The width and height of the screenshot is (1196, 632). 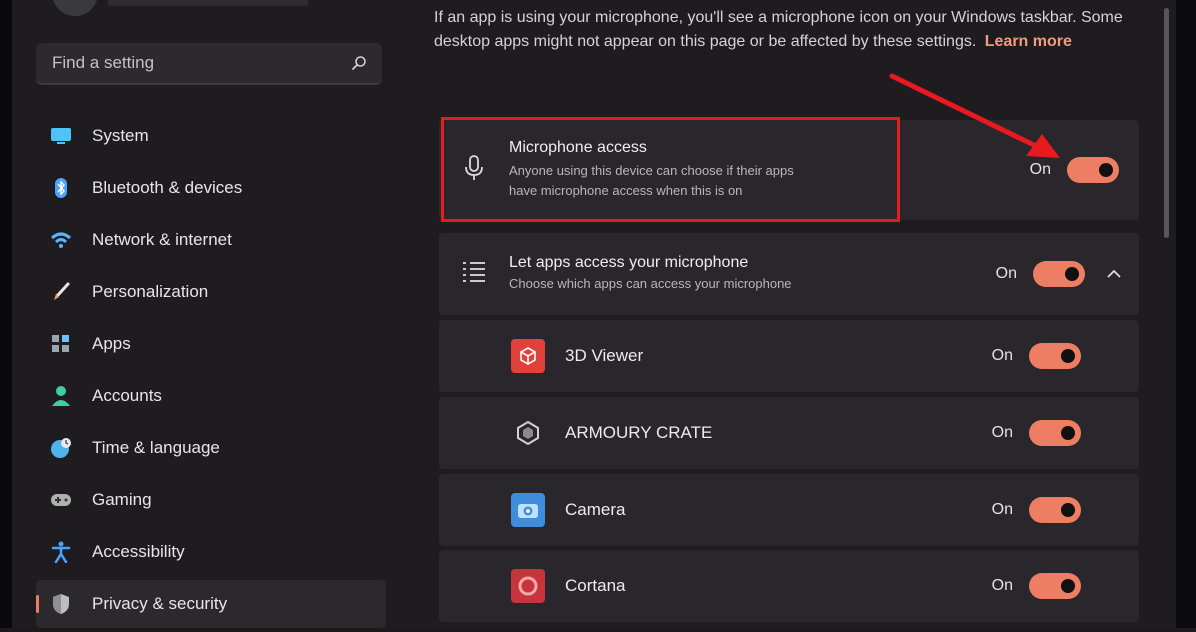 I want to click on bluetooth-icon, so click(x=61, y=188).